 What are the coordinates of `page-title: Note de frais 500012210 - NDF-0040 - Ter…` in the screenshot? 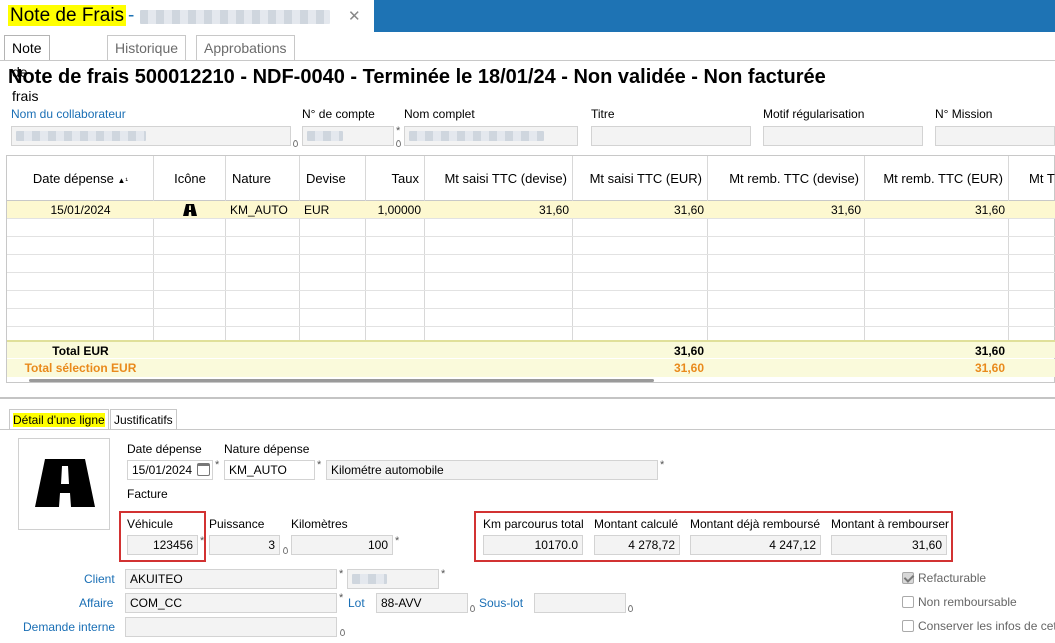 It's located at (417, 77).